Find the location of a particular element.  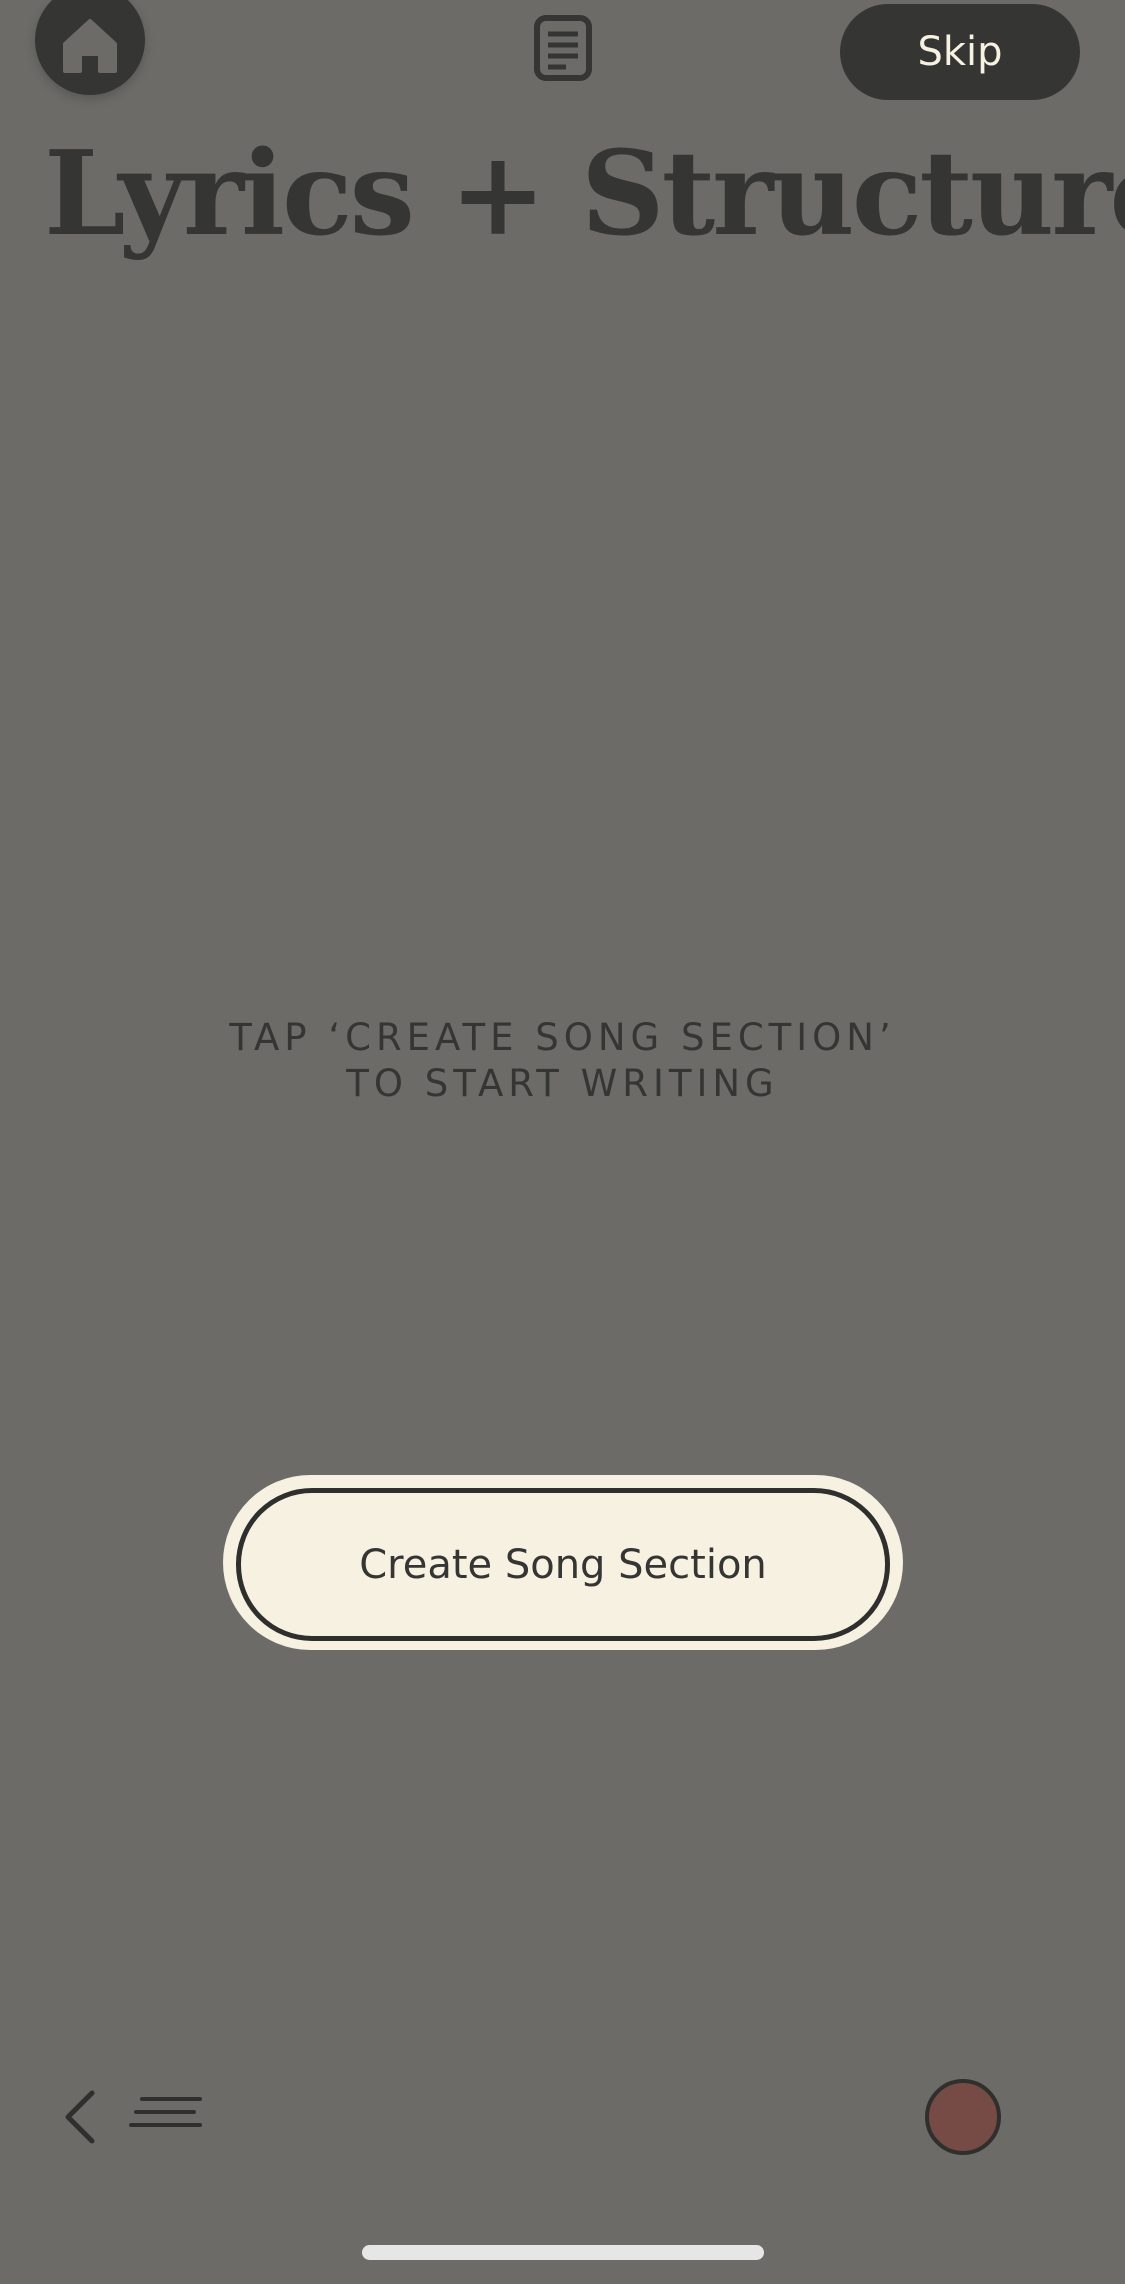

top-bar: Skip is located at coordinates (562, 55).